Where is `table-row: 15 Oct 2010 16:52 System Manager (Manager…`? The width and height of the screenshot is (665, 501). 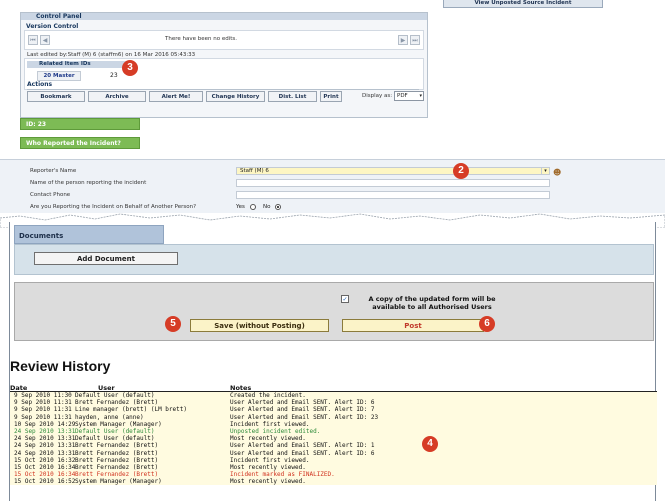
table-row: 15 Oct 2010 16:52 System Manager (Manager… is located at coordinates (333, 482).